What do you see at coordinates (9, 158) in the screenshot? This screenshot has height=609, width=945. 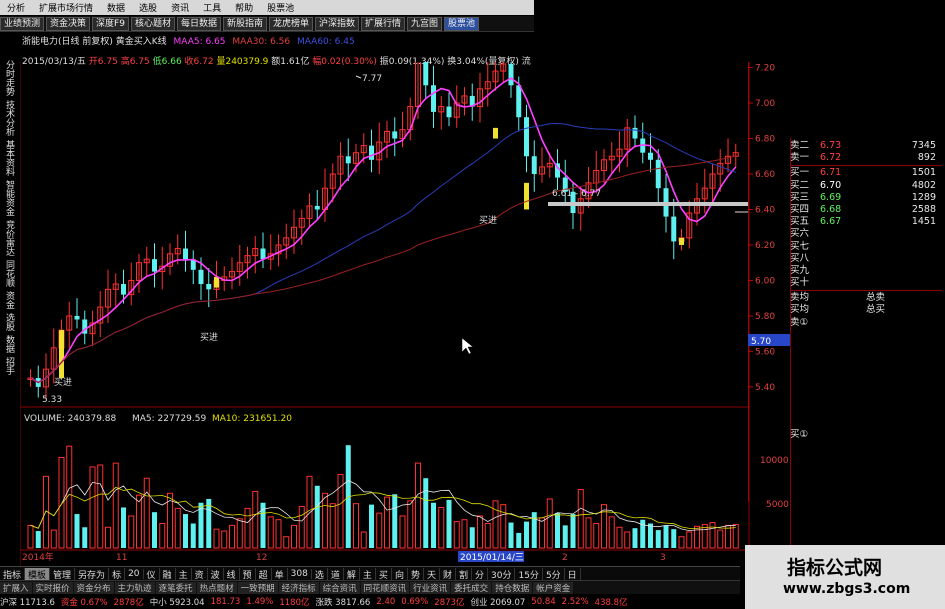 I see `left-tab-2: 基本资料` at bounding box center [9, 158].